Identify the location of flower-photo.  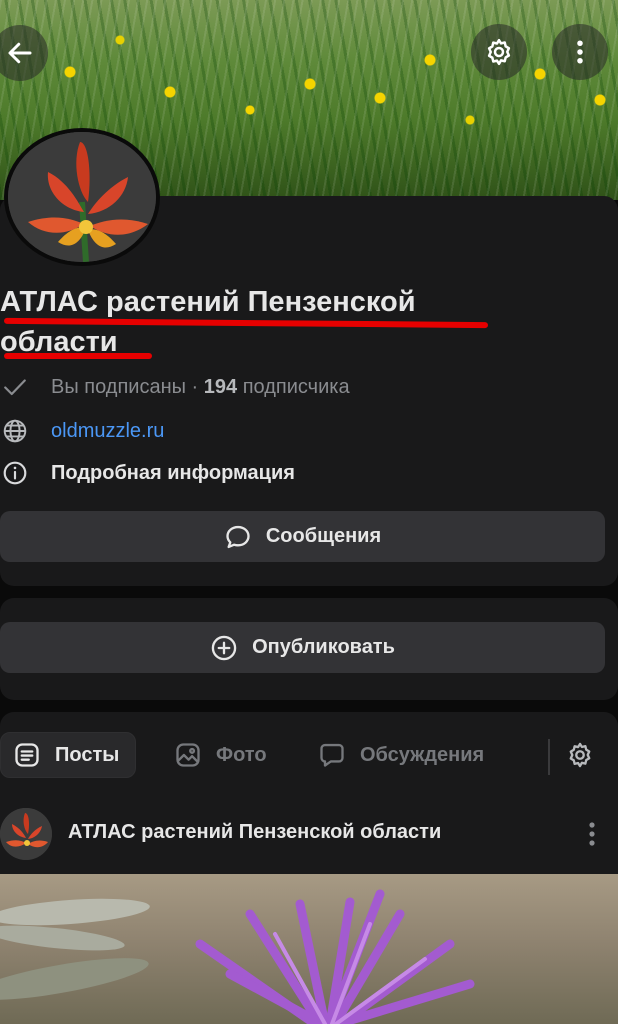
(26, 834).